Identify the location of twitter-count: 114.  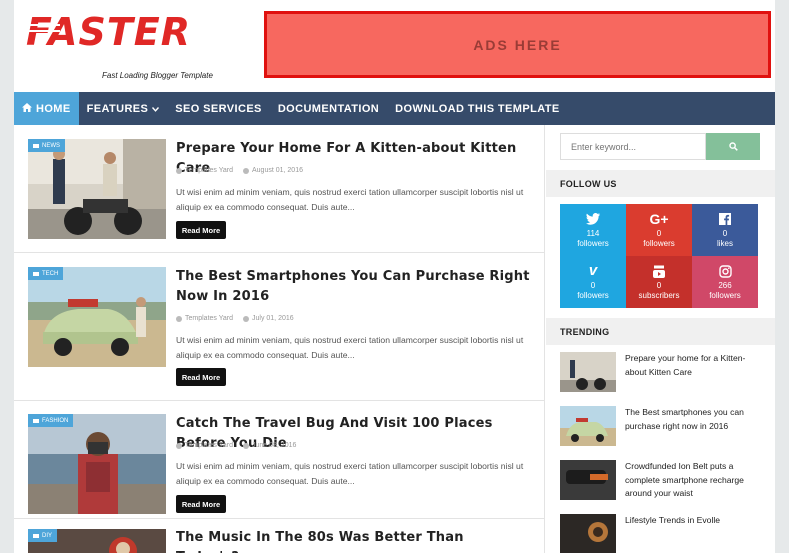
(593, 233).